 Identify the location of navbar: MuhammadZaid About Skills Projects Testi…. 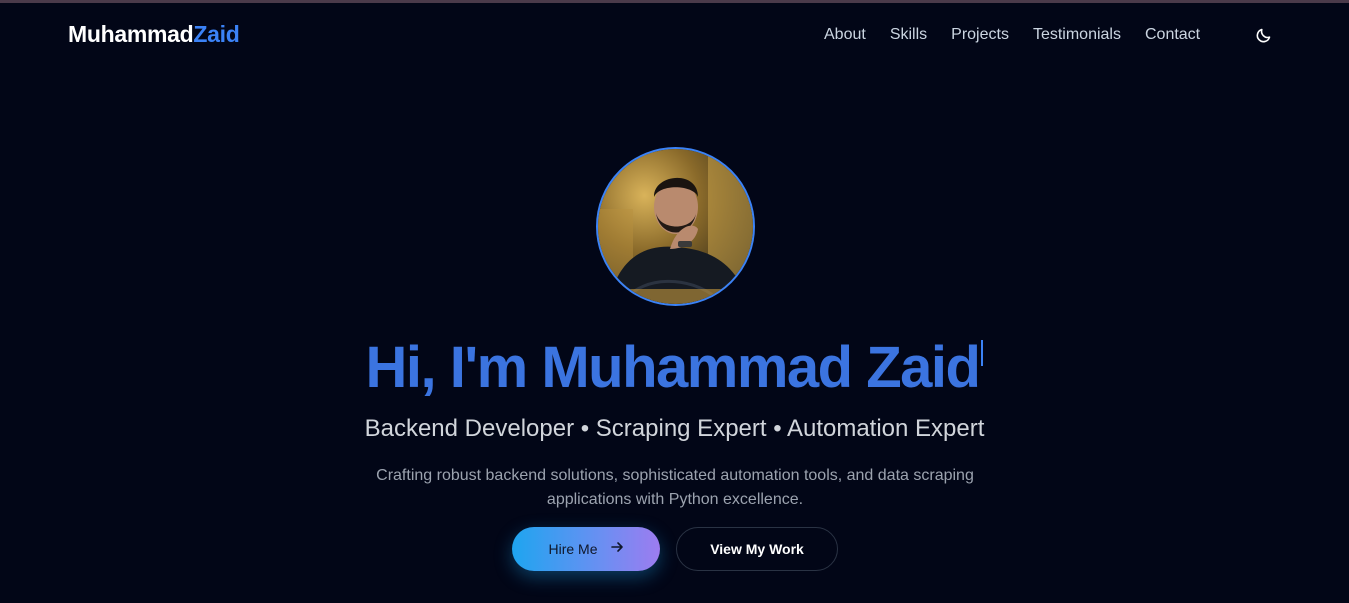
(674, 35).